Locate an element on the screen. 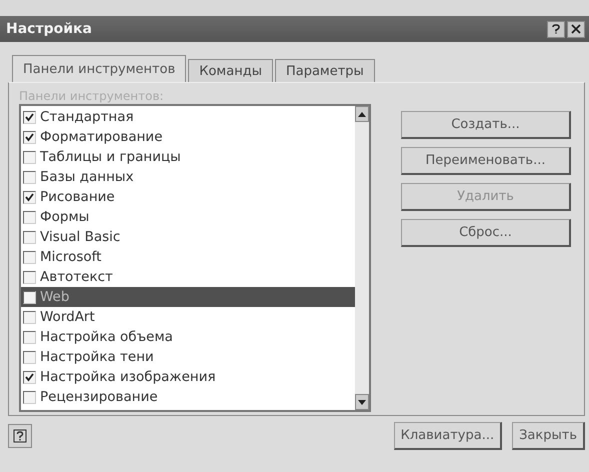 The height and width of the screenshot is (472, 589). up-arrow-icon is located at coordinates (362, 114).